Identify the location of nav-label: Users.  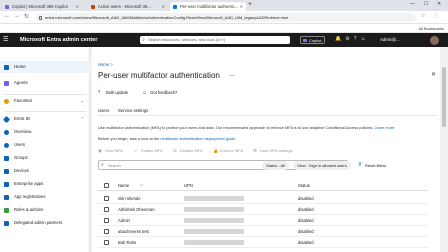
(19, 144).